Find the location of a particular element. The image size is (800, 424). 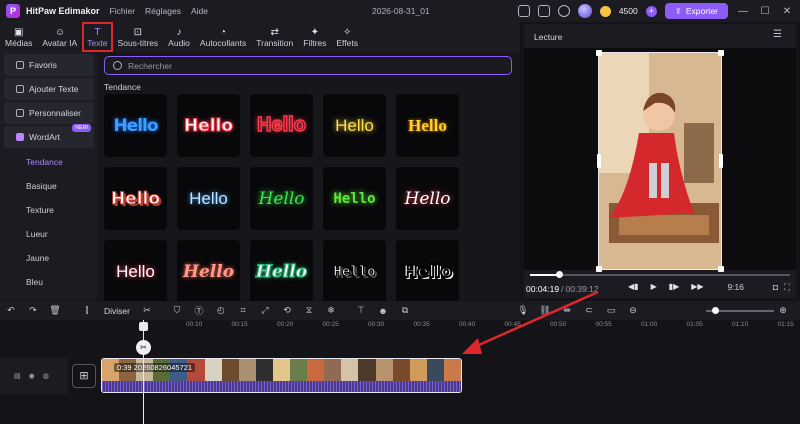

annotation-arrow is located at coordinates (530, 322).